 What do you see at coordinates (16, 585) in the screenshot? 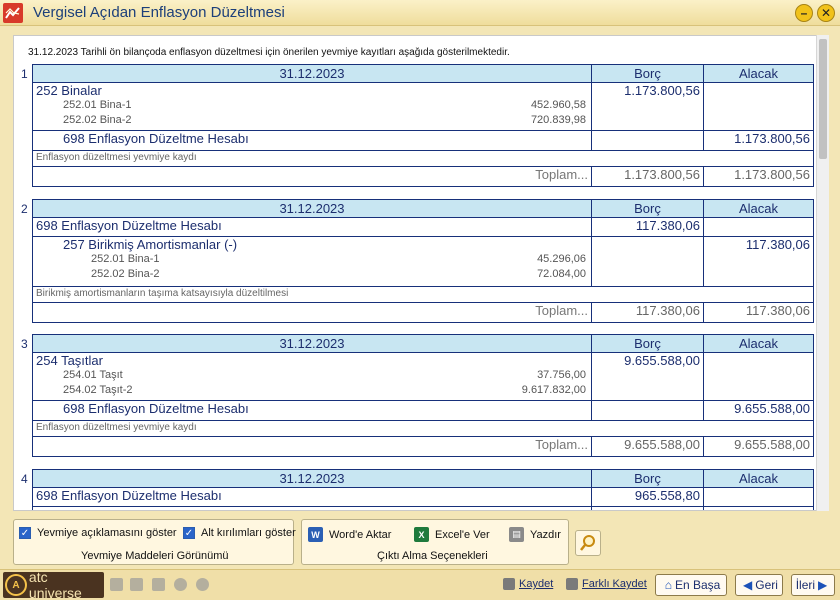
I see `atc-logo-icon: A` at bounding box center [16, 585].